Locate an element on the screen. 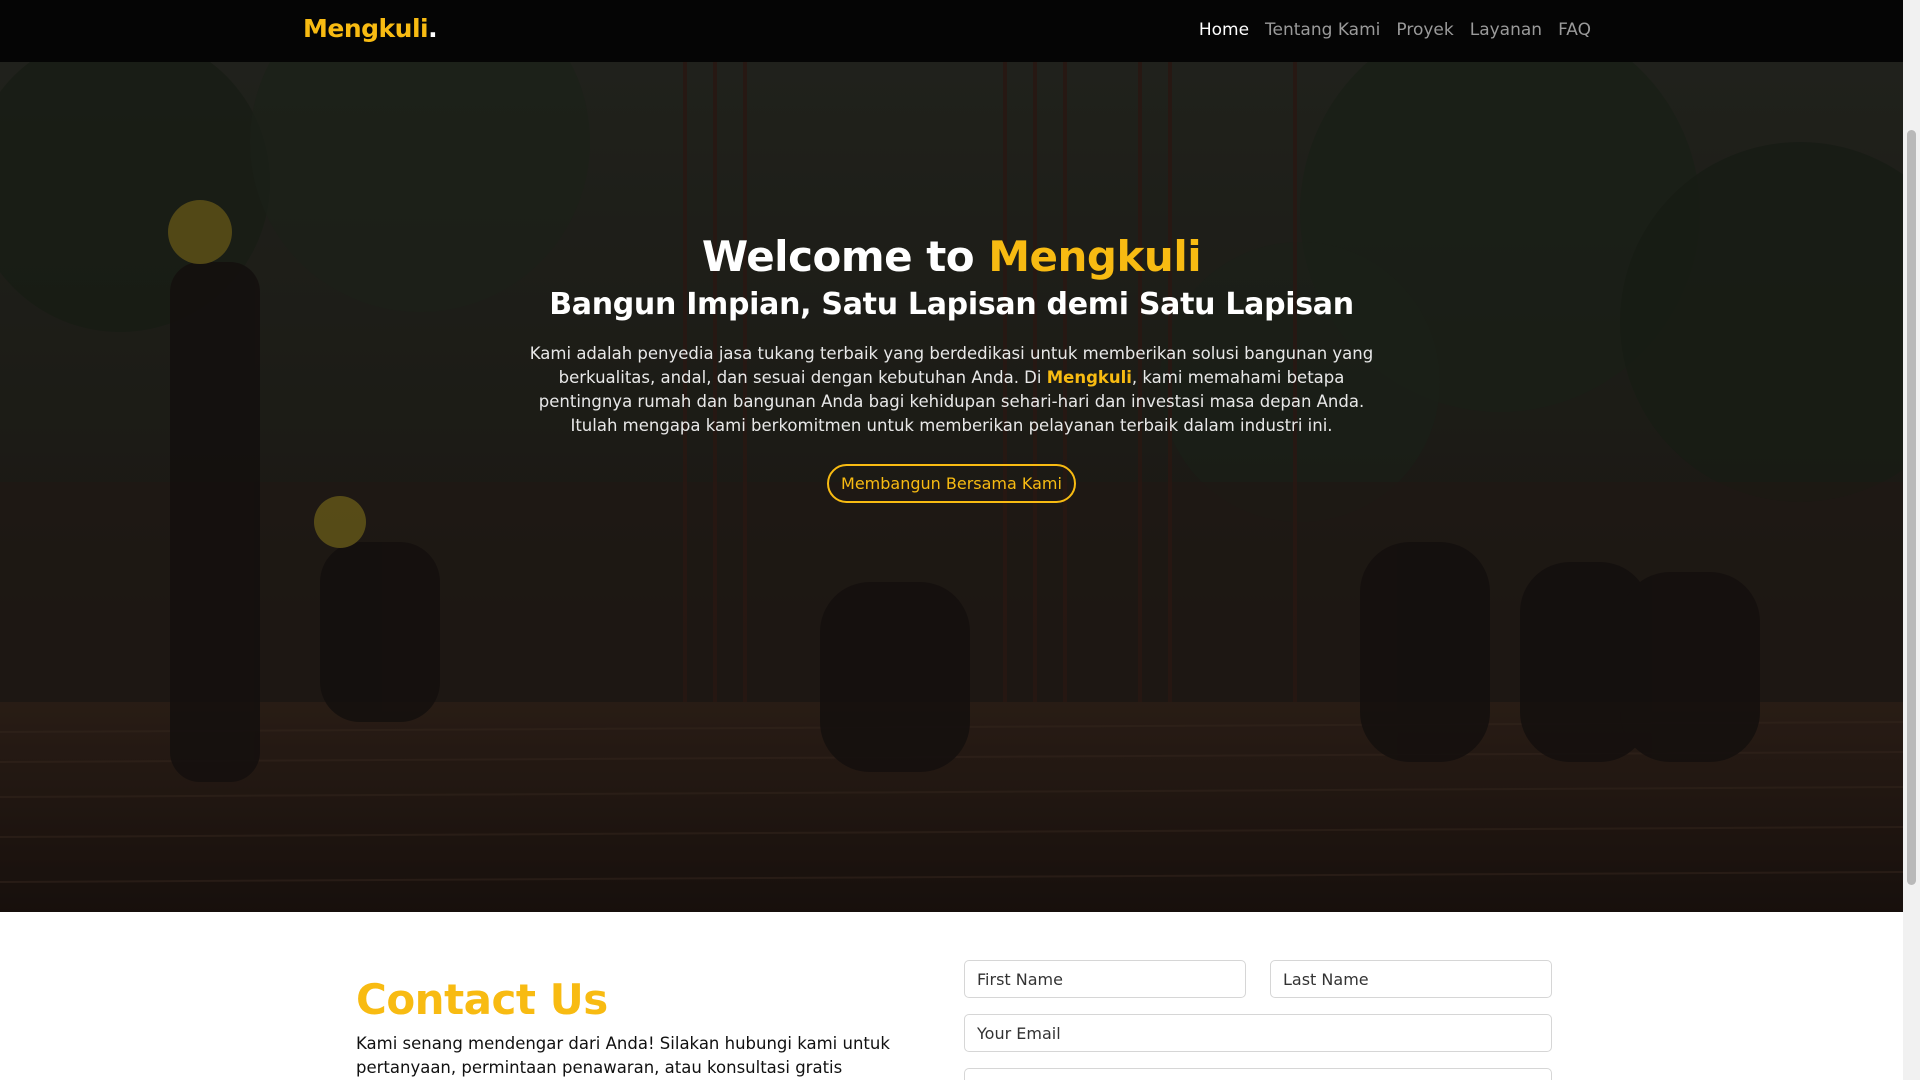 This screenshot has width=1920, height=1080. cta-button: Membangun Bersama Kami is located at coordinates (951, 483).